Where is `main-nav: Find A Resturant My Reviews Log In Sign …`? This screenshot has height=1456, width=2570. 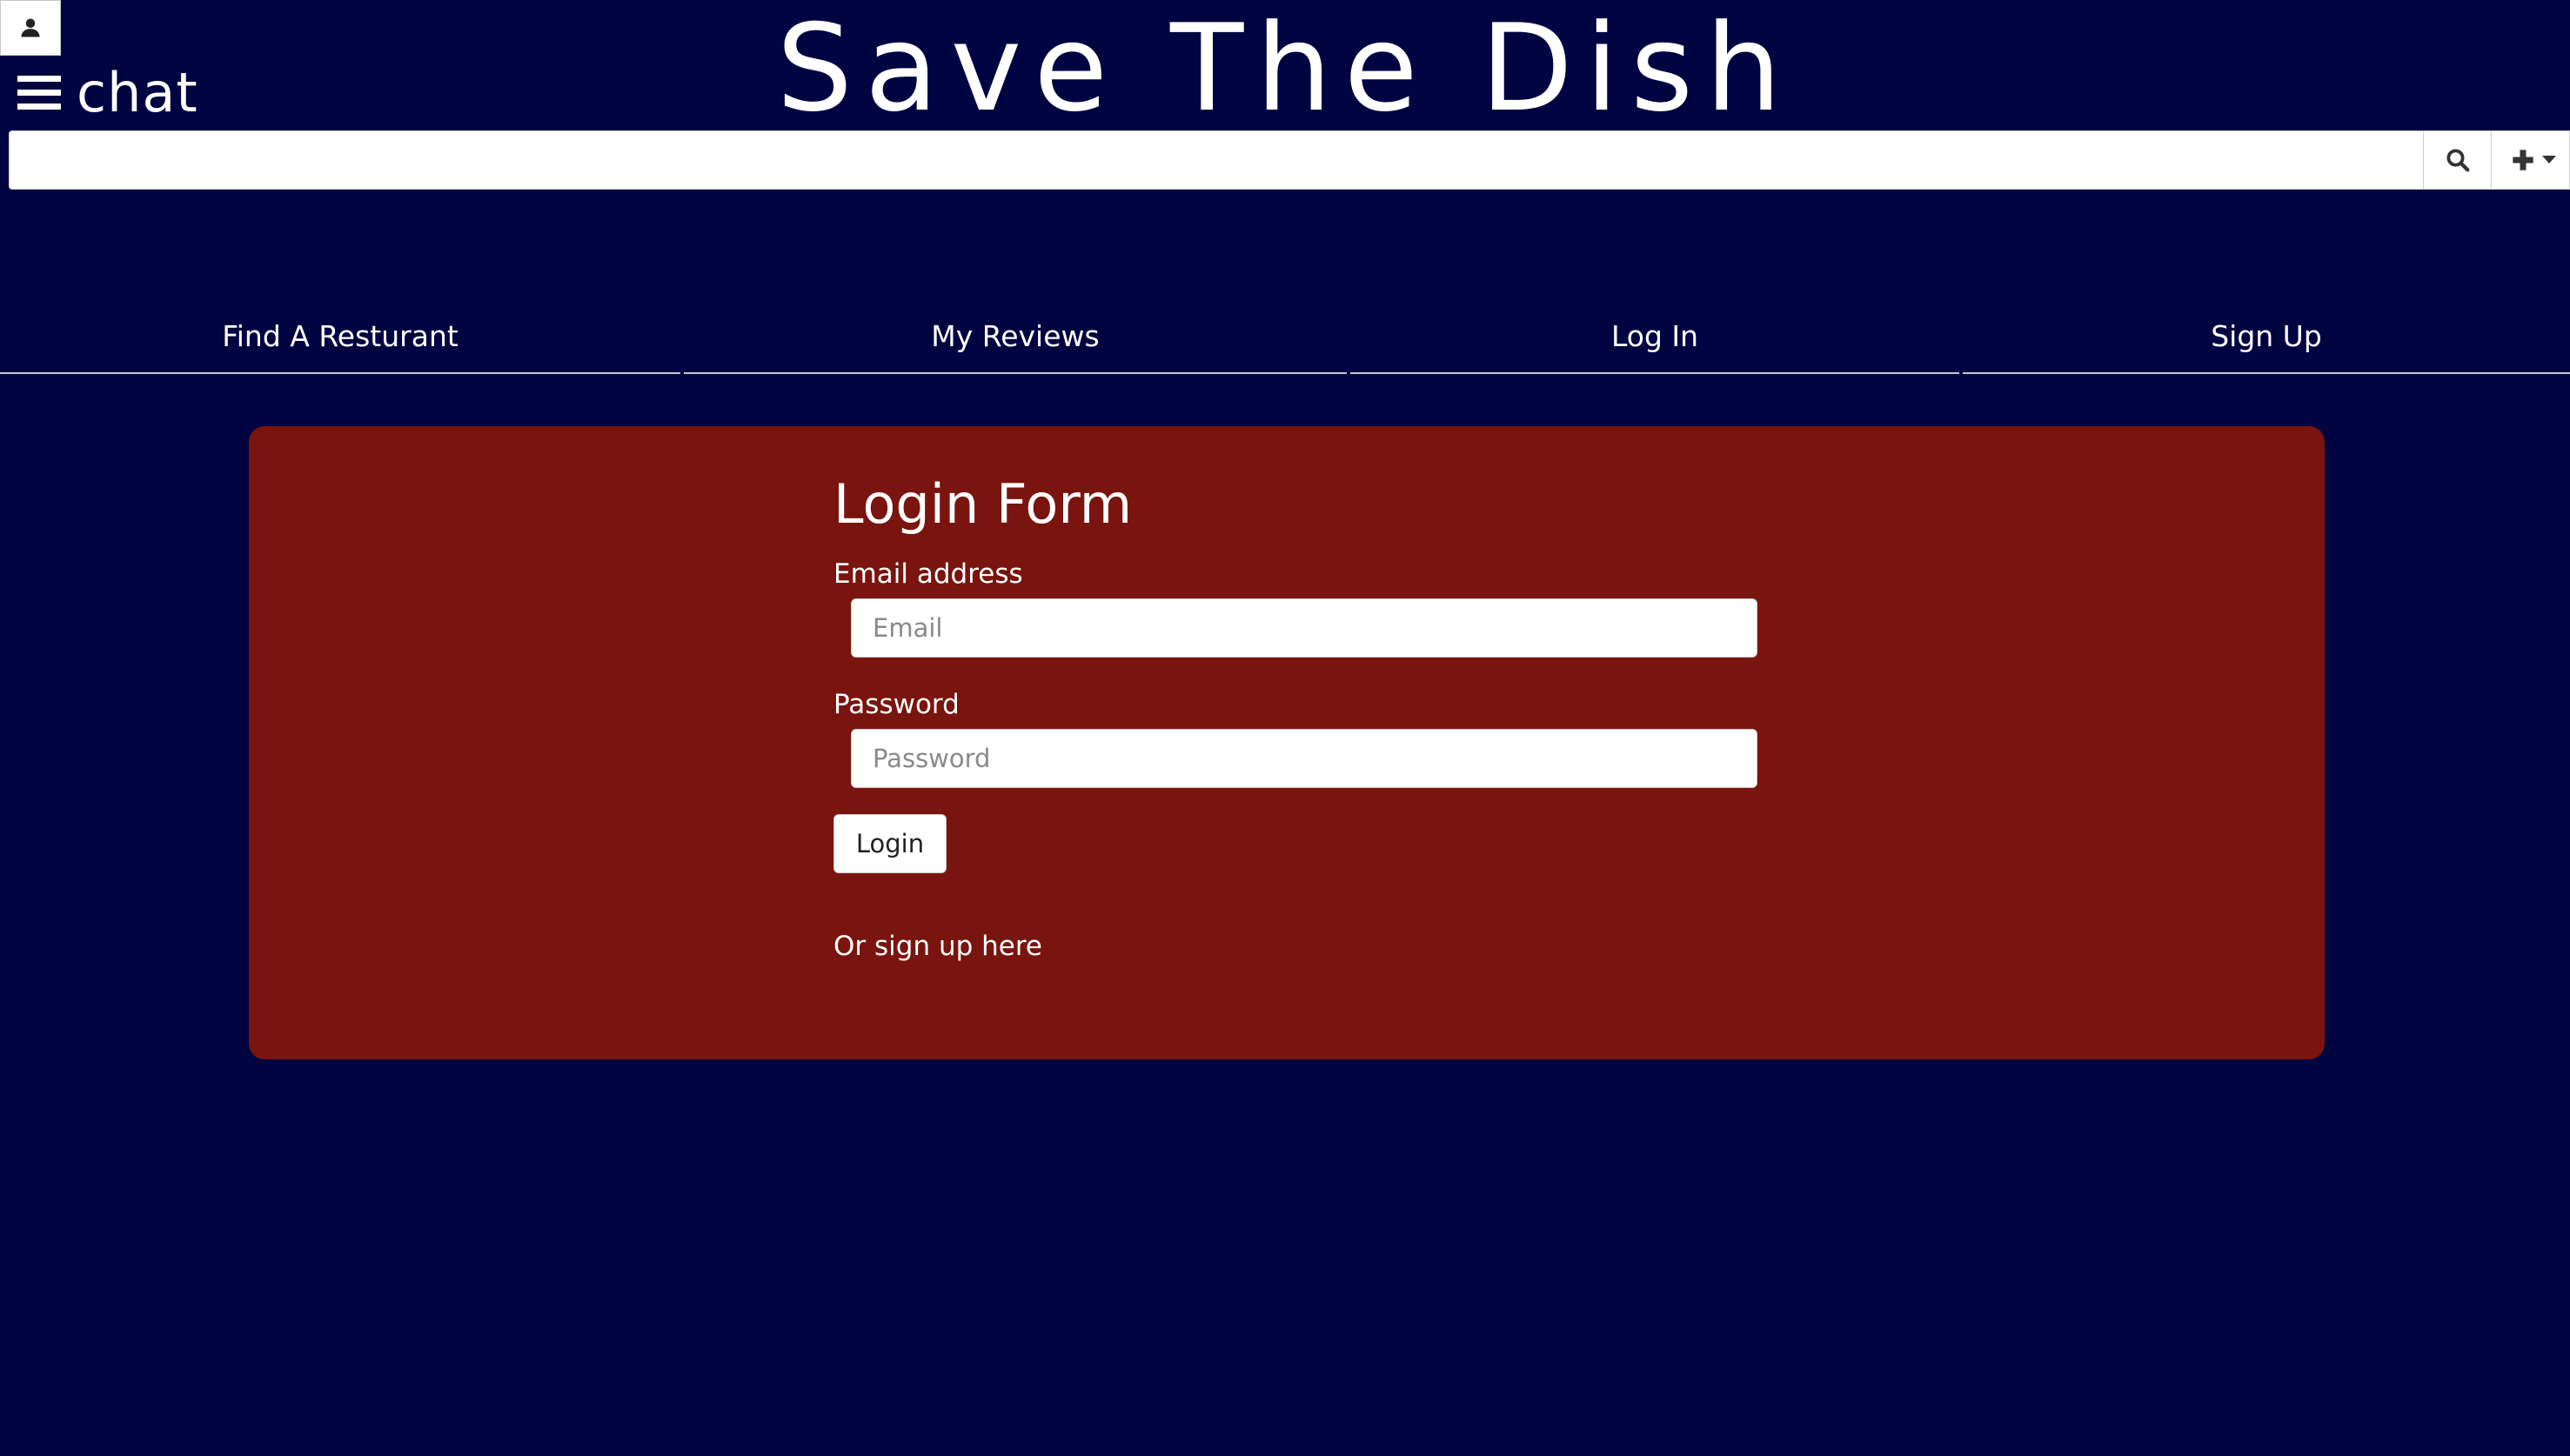 main-nav: Find A Resturant My Reviews Log In Sign … is located at coordinates (1285, 342).